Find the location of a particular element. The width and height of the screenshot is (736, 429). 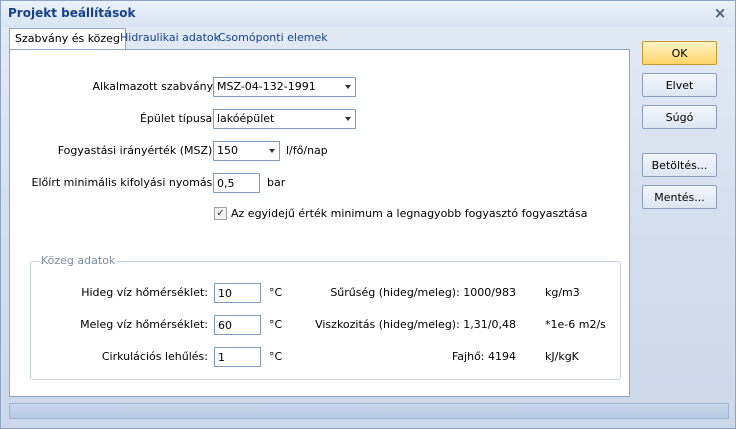

specific-heat-unit: kJ/kgK is located at coordinates (562, 356).